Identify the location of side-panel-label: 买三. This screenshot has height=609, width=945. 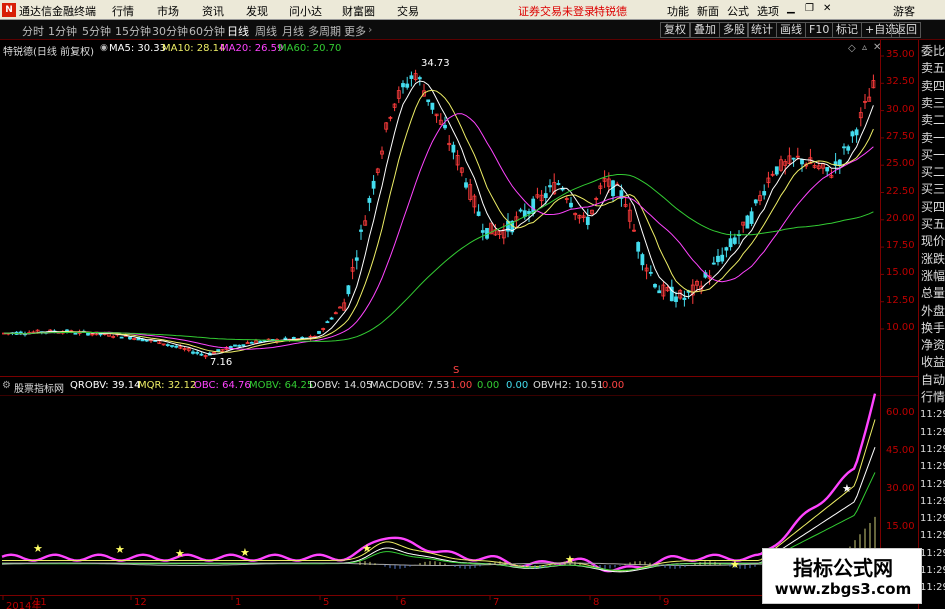
(932, 189).